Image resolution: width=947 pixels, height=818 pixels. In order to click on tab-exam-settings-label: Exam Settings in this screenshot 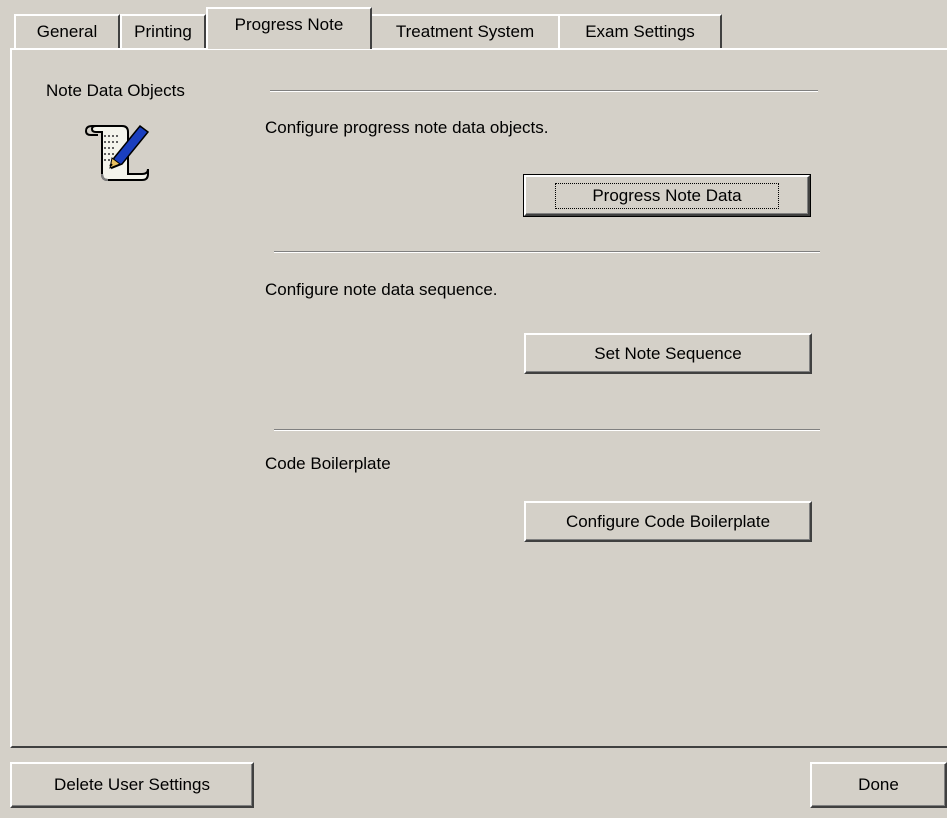, I will do `click(640, 31)`.